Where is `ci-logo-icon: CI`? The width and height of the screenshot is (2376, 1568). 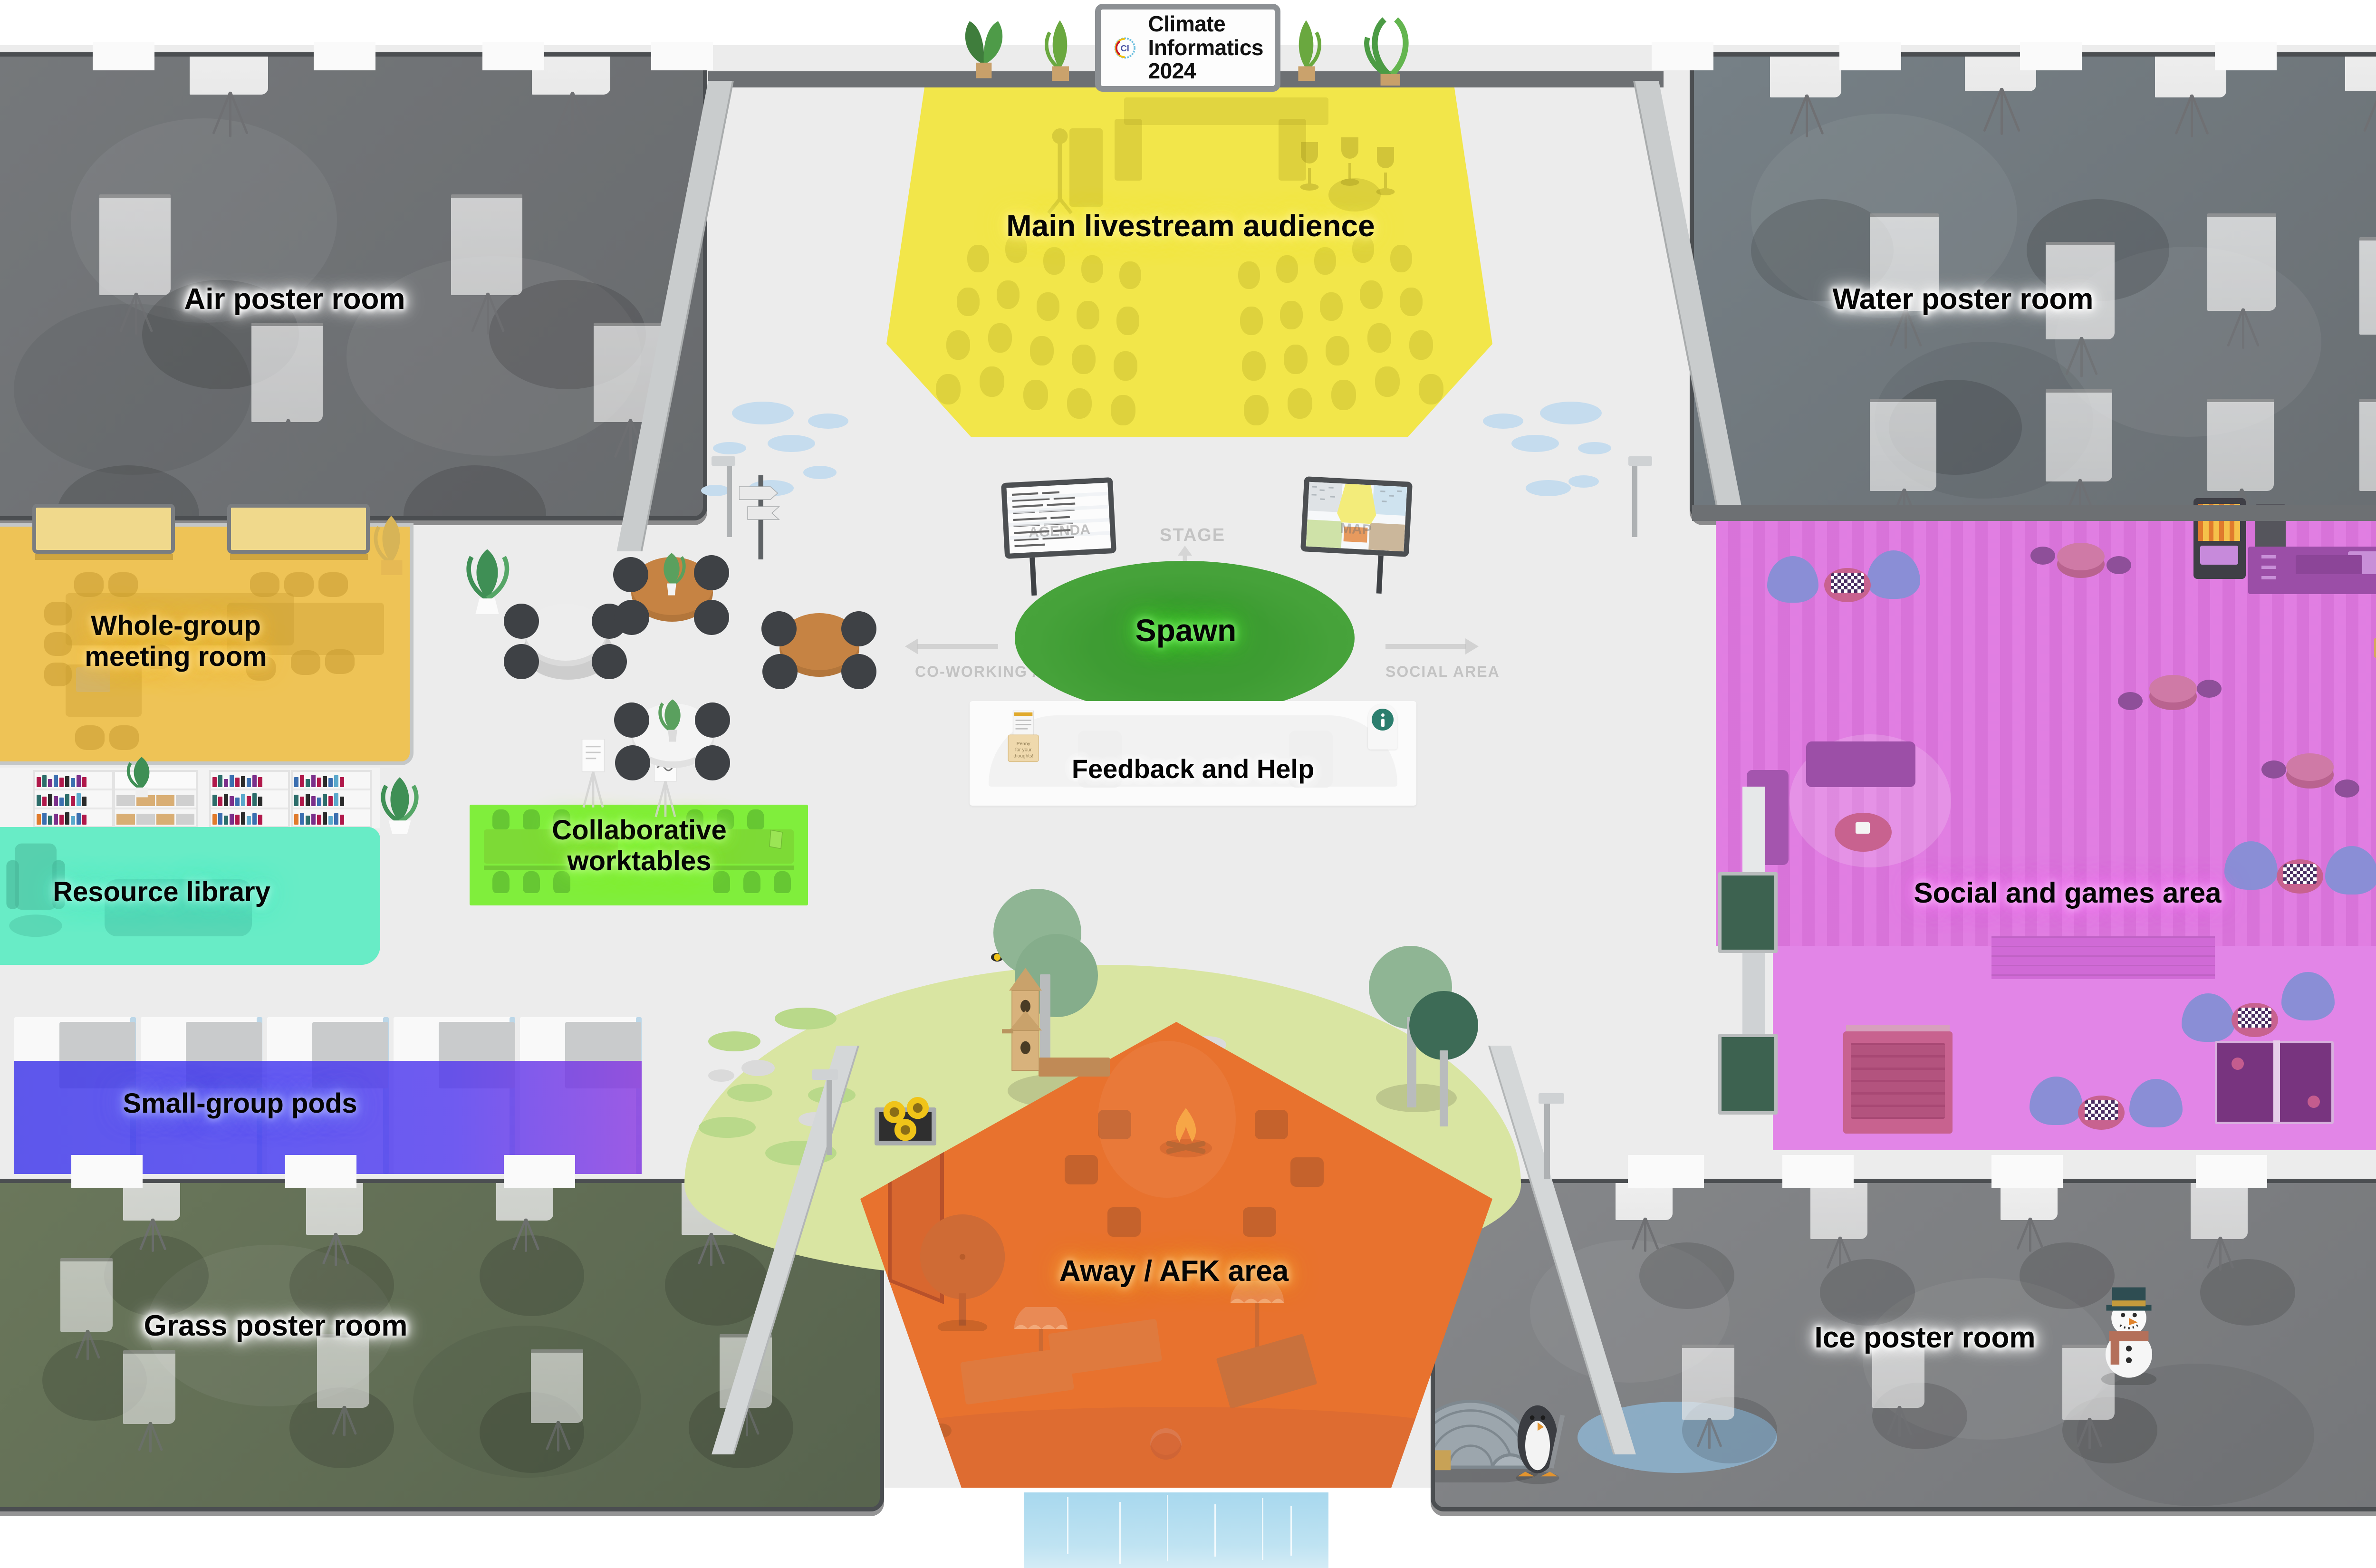 ci-logo-icon: CI is located at coordinates (1124, 47).